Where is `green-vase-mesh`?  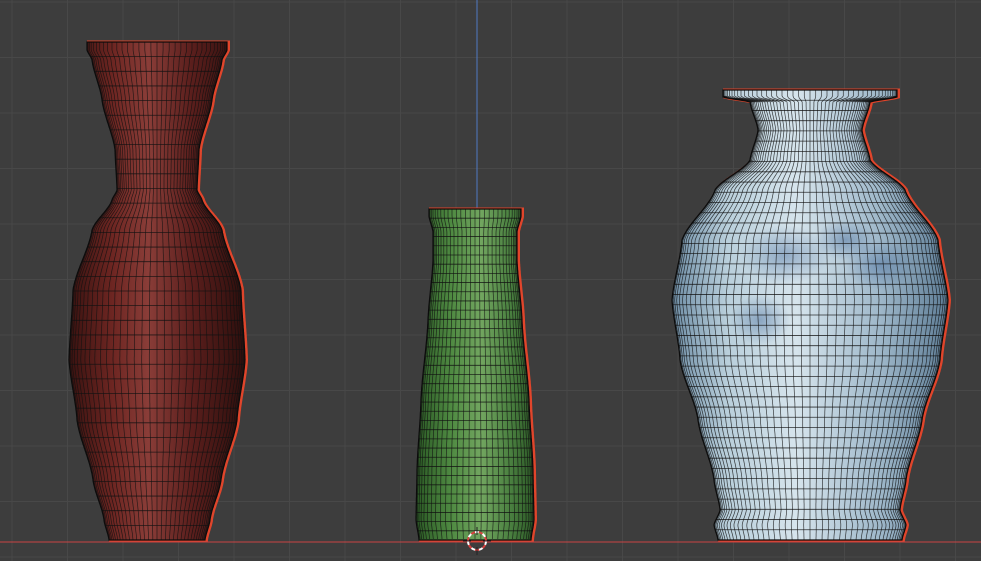
green-vase-mesh is located at coordinates (476, 374).